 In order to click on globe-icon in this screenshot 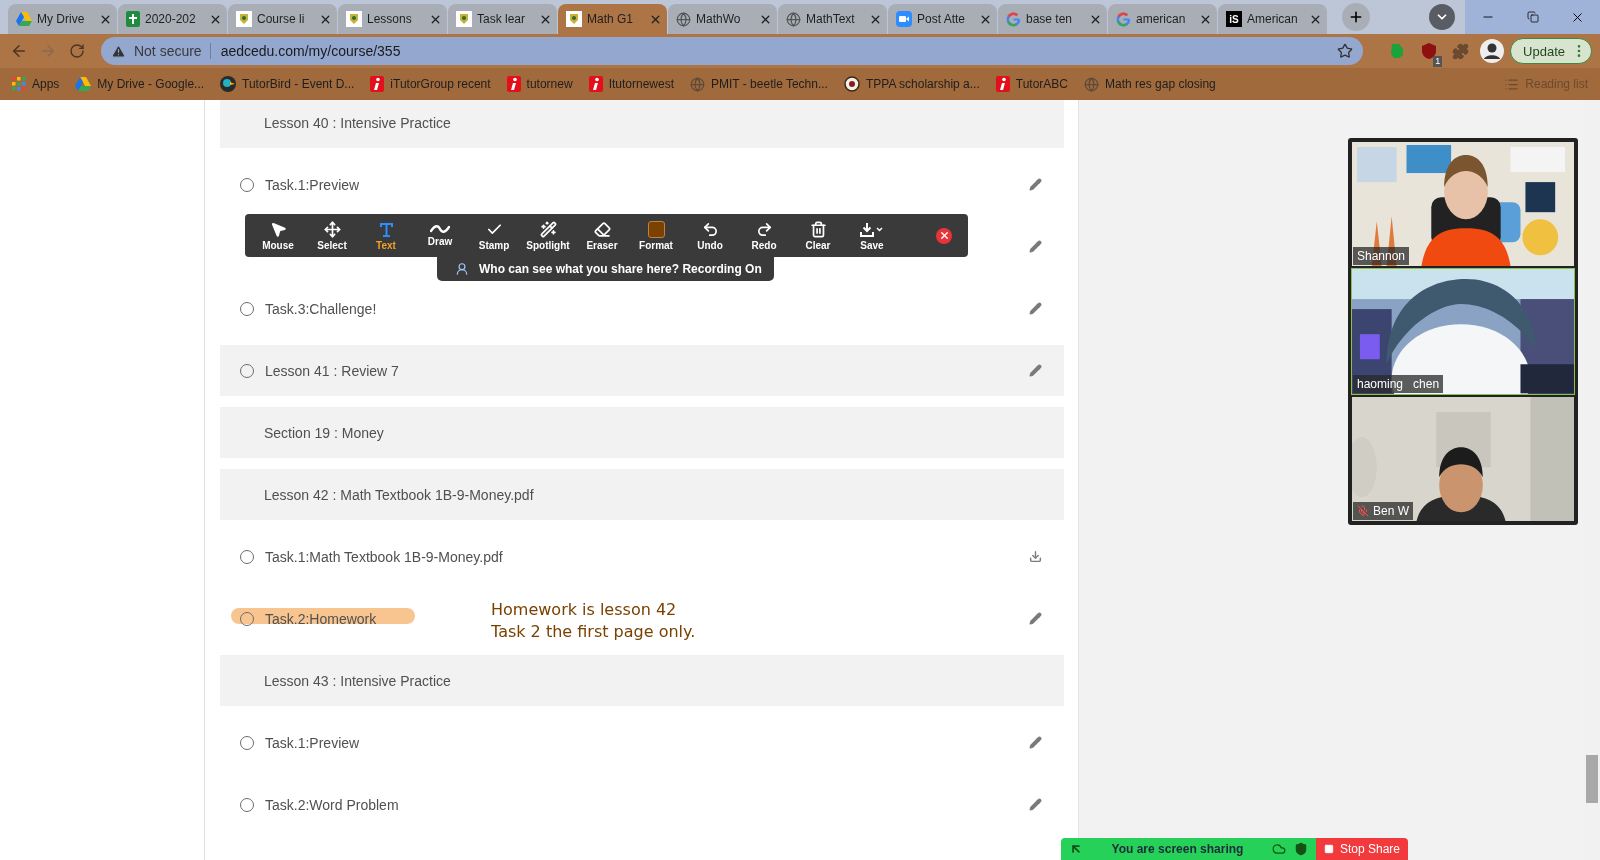, I will do `click(683, 19)`.